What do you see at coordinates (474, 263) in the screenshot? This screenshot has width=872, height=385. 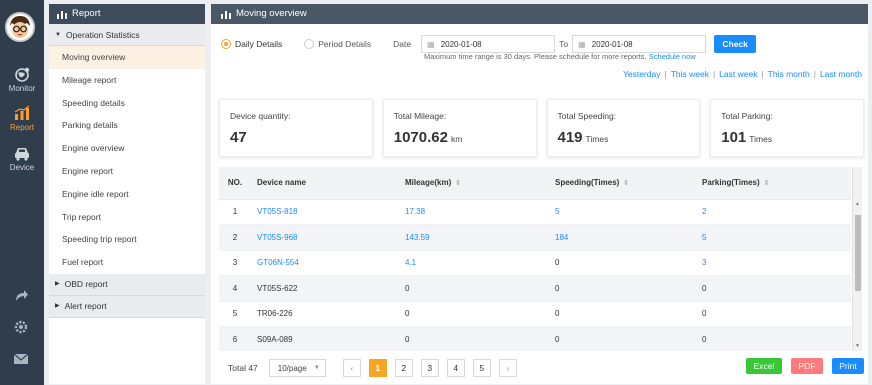 I see `cell-mileage-link: 4.1` at bounding box center [474, 263].